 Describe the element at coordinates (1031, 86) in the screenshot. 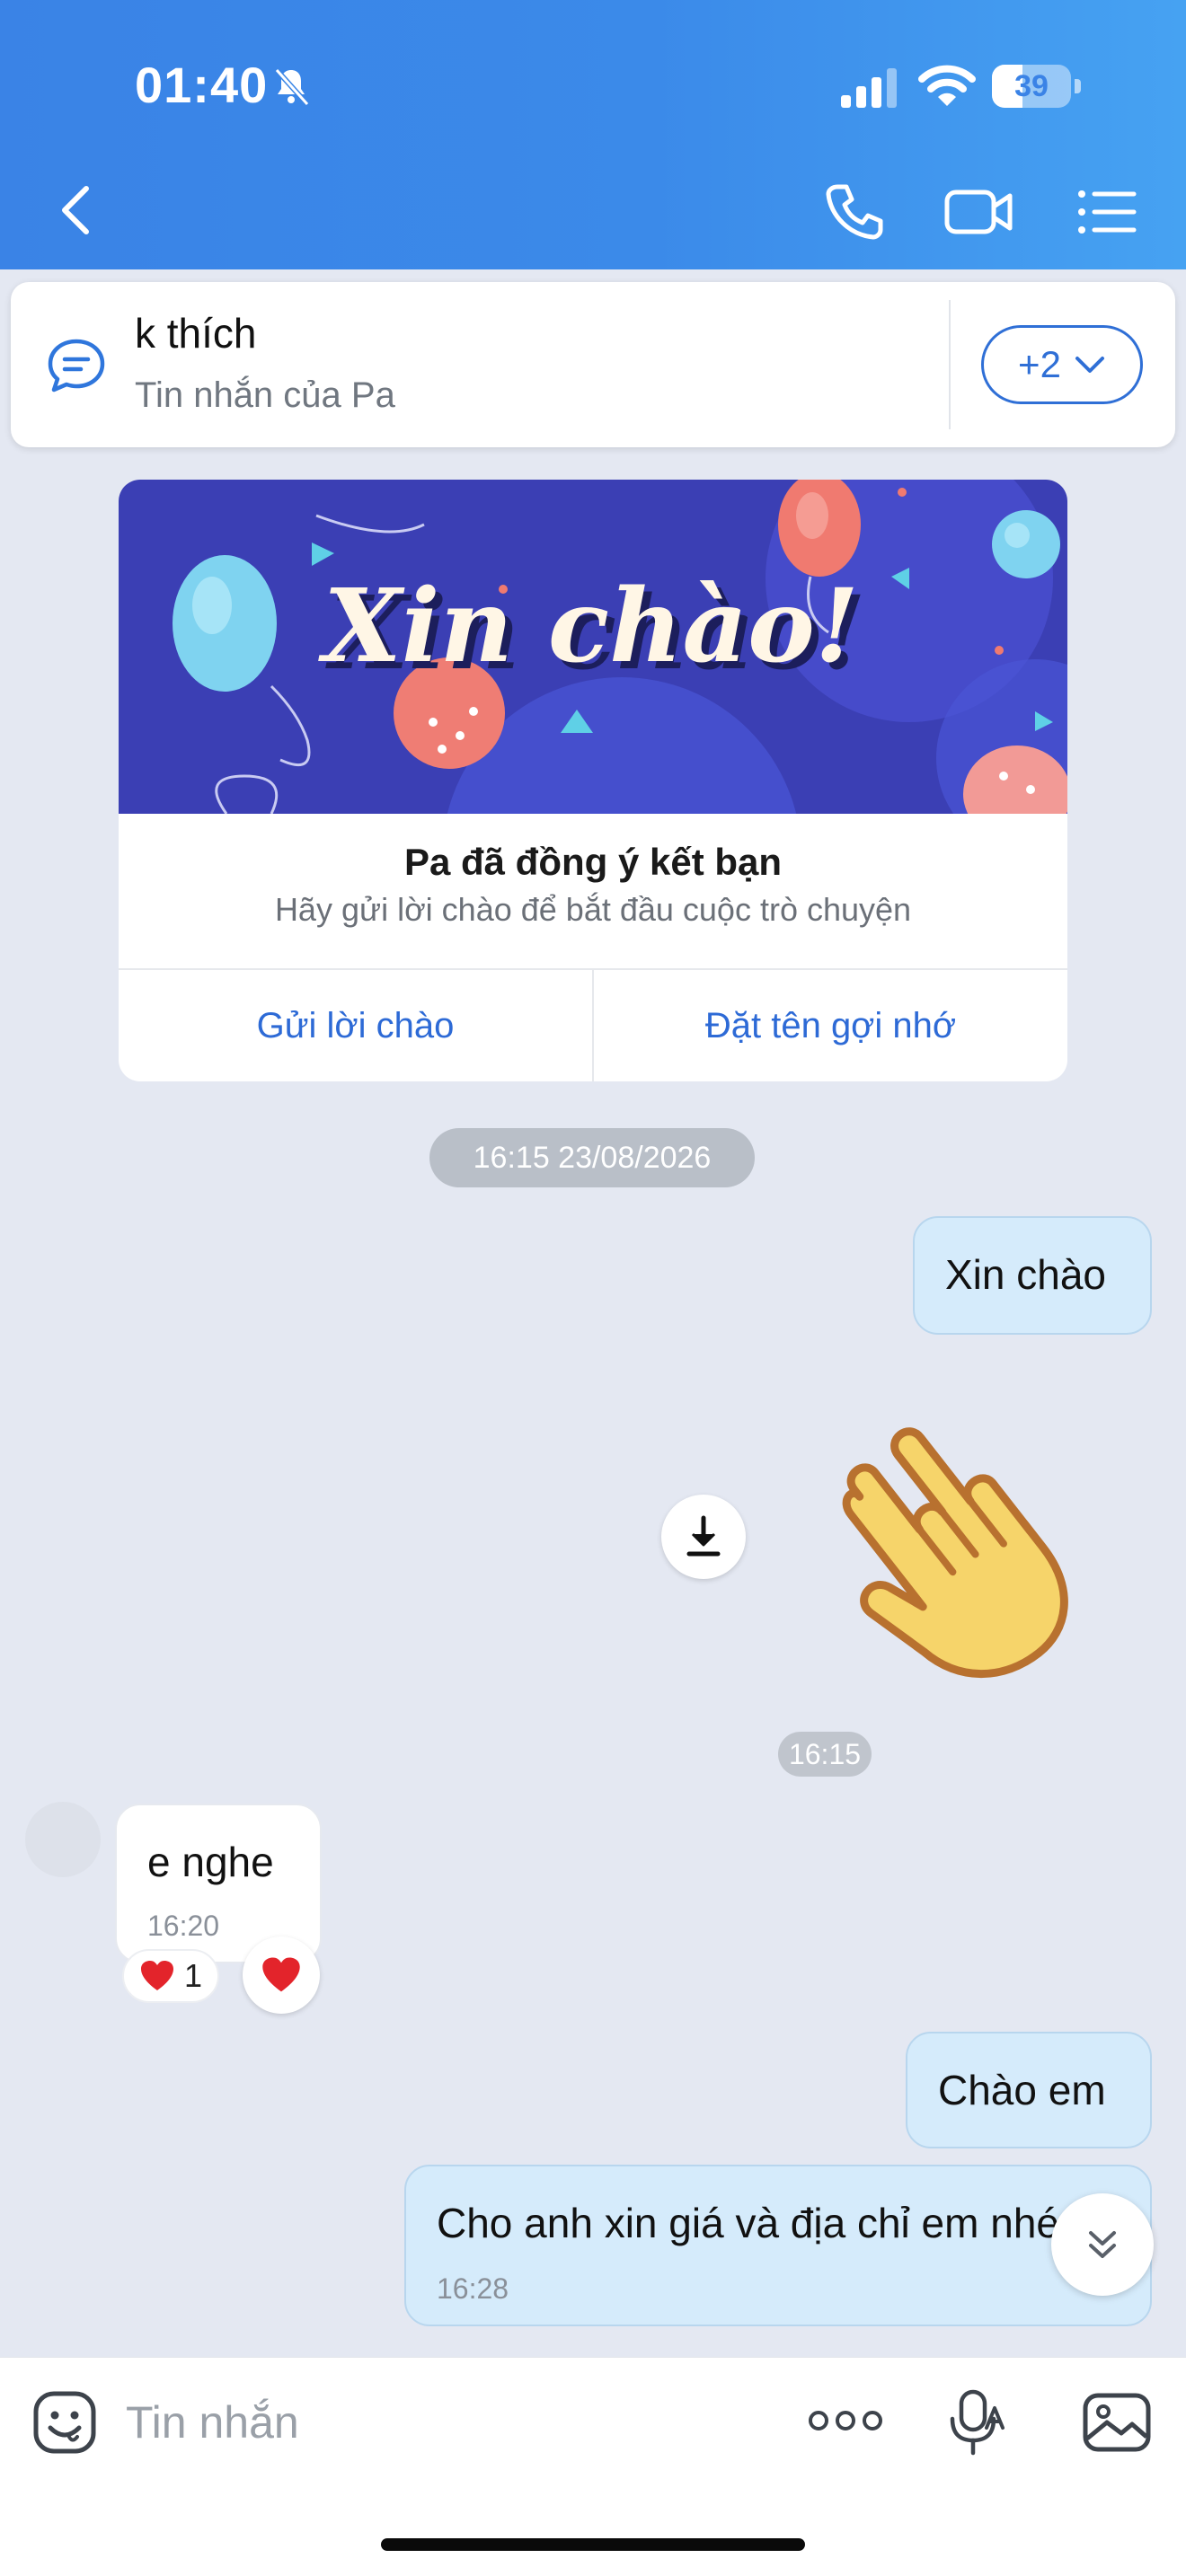

I see `battery-level: 39` at that location.